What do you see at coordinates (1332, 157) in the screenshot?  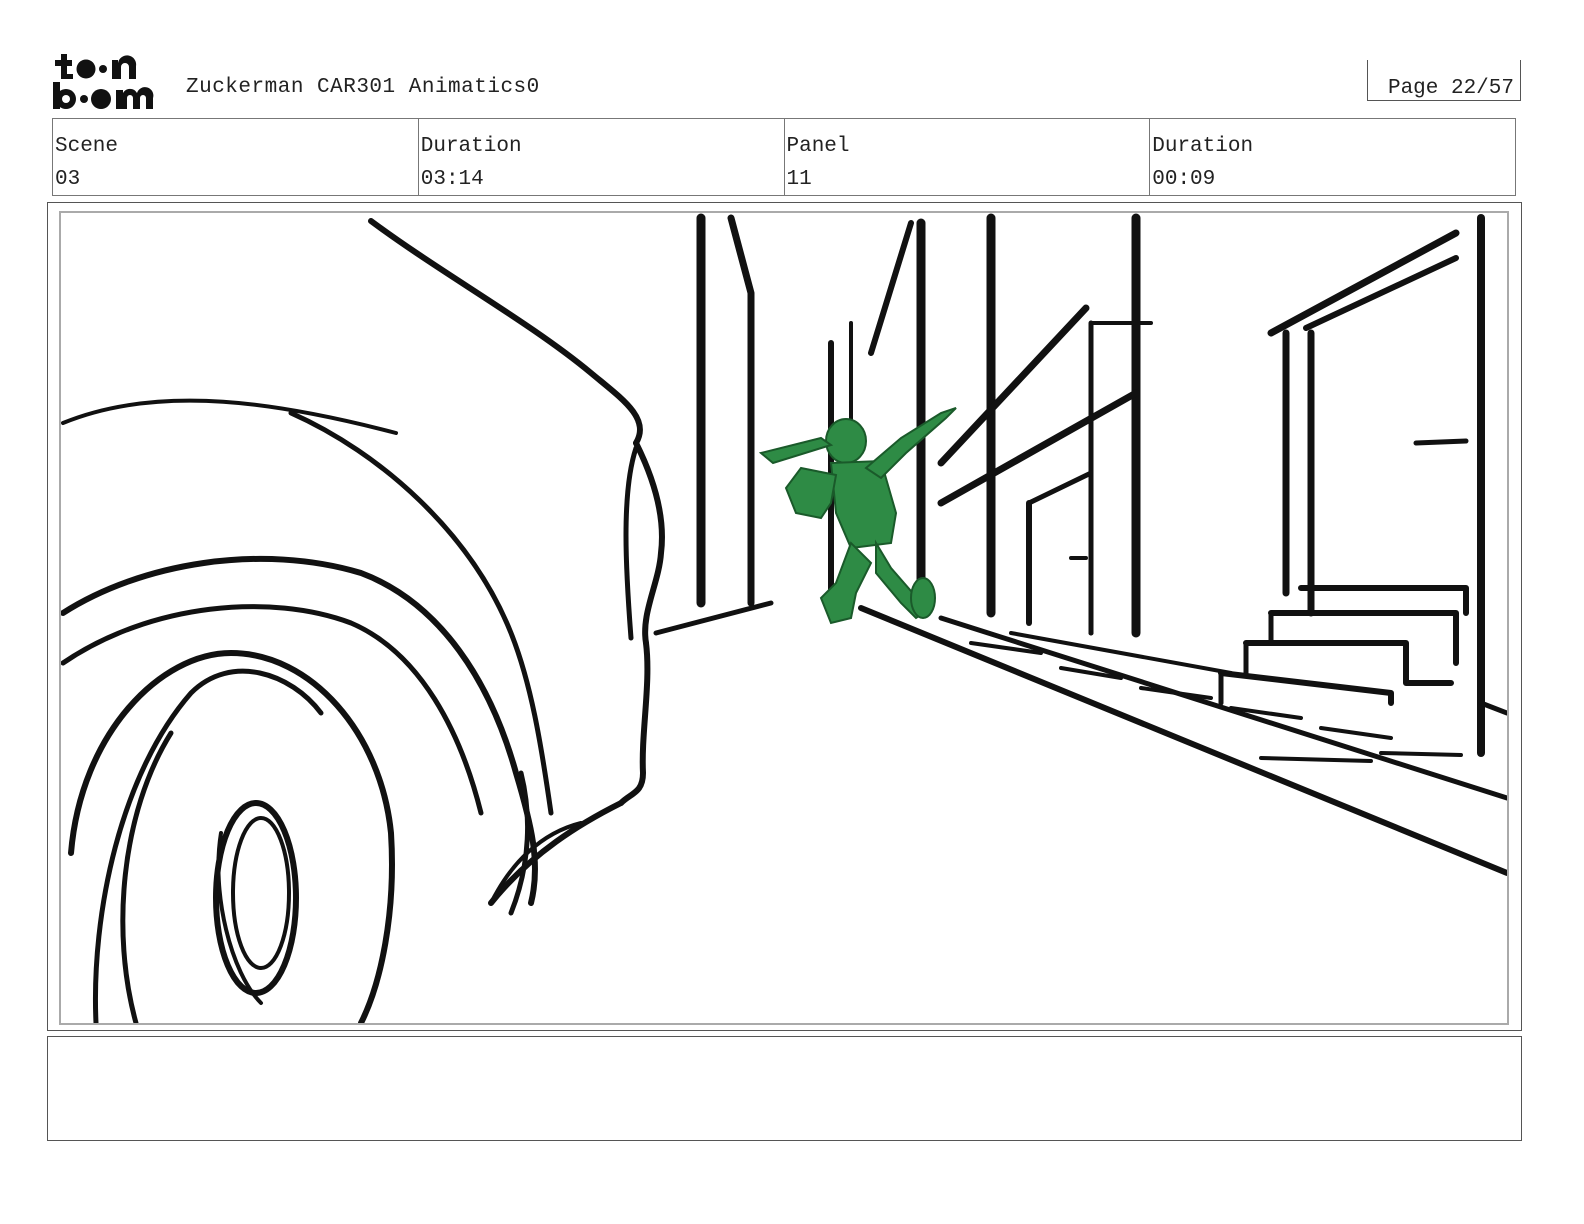 I see `panel-duration-cell: Duration 00:09` at bounding box center [1332, 157].